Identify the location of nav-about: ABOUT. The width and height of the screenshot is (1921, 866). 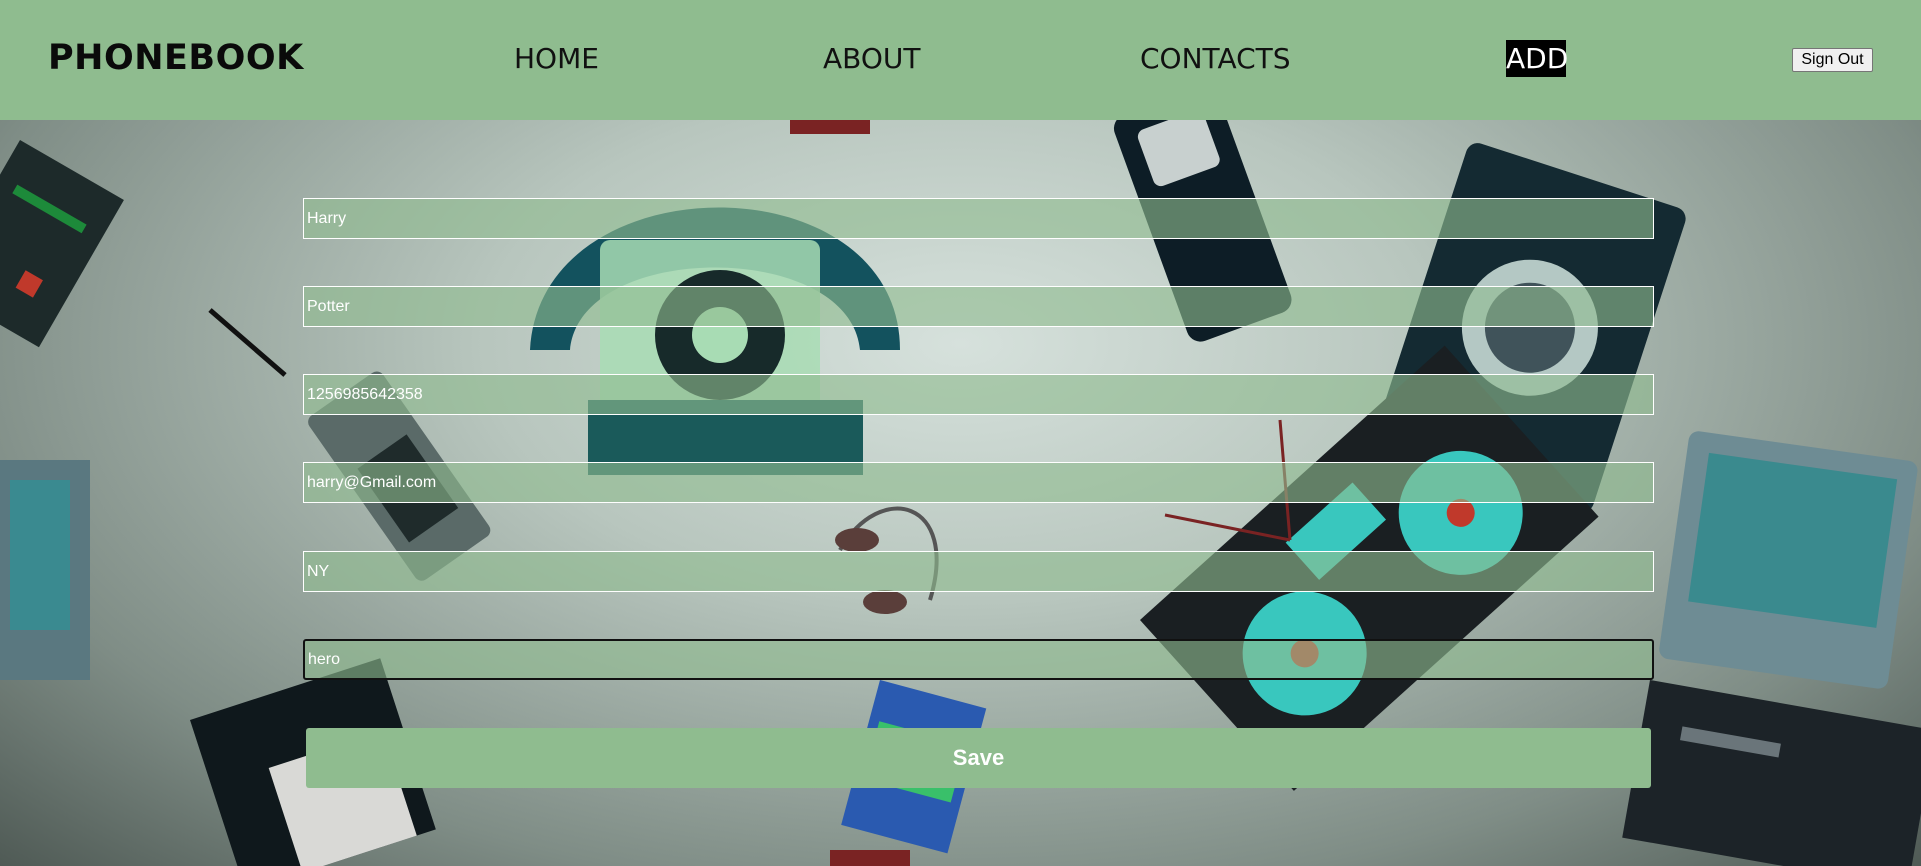
(872, 58).